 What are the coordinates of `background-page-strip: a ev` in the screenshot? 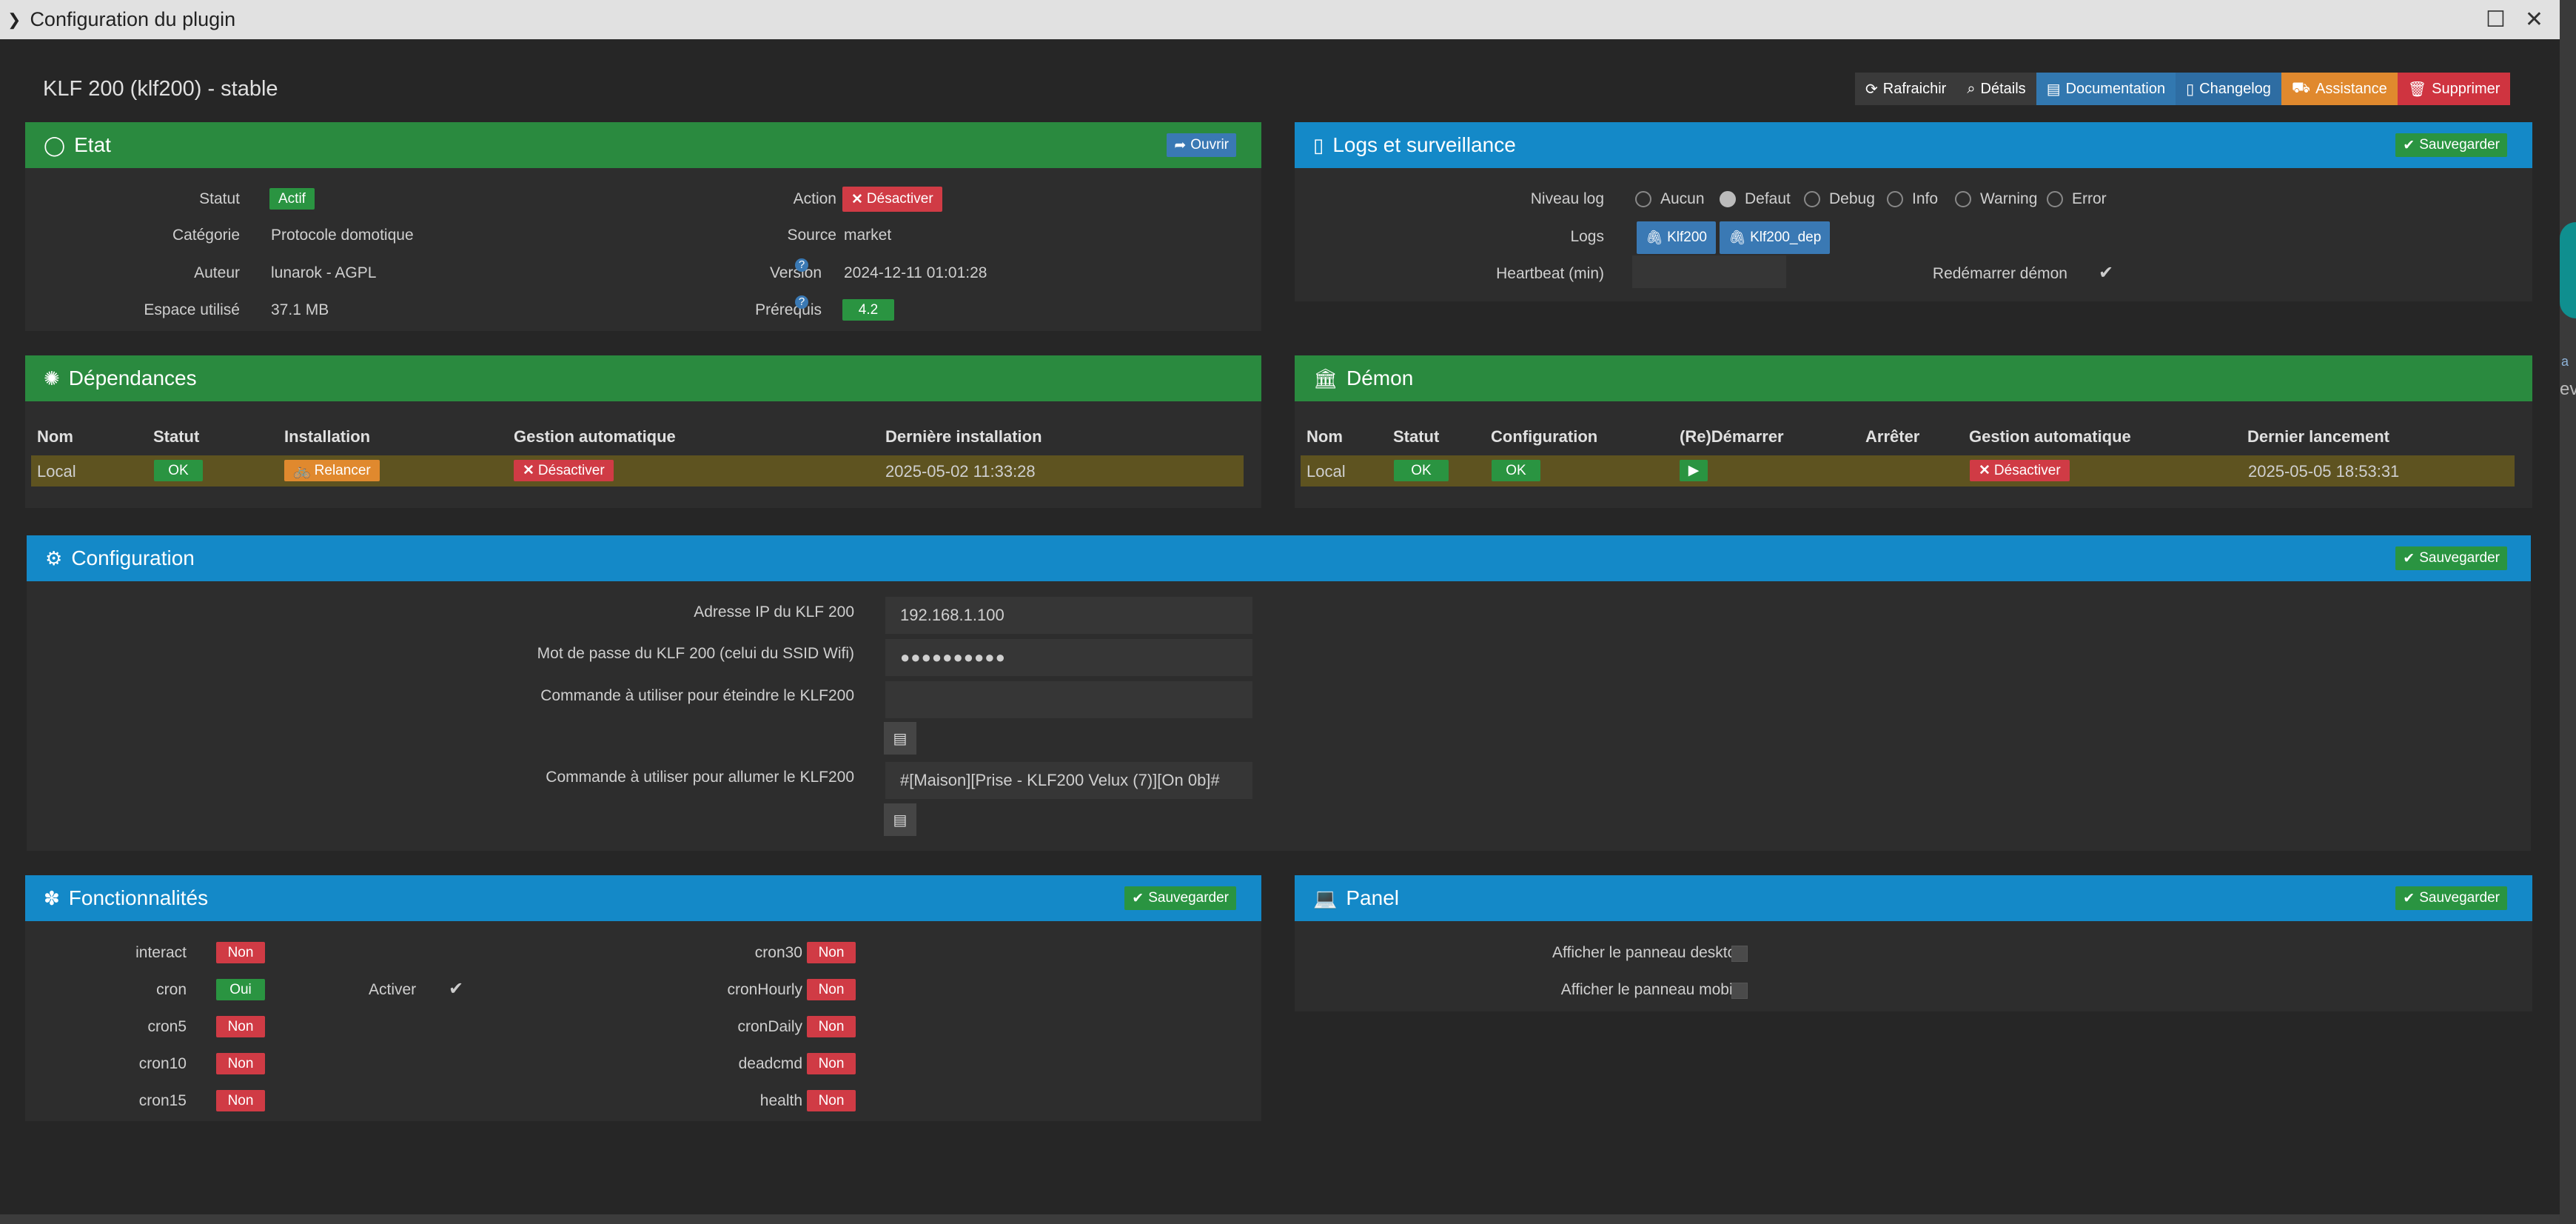 It's located at (2568, 612).